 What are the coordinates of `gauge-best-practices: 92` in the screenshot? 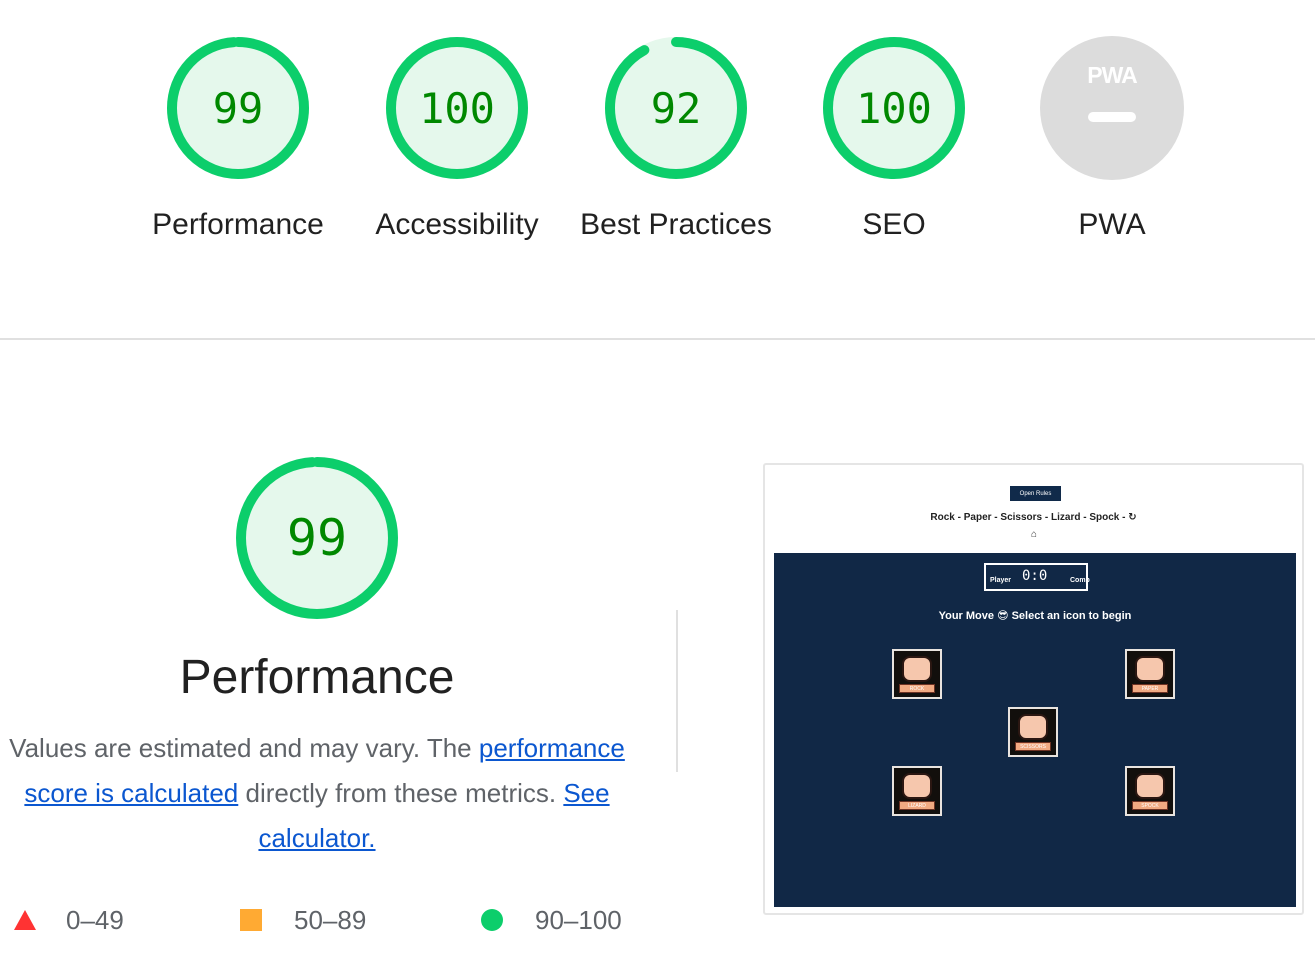 It's located at (676, 108).